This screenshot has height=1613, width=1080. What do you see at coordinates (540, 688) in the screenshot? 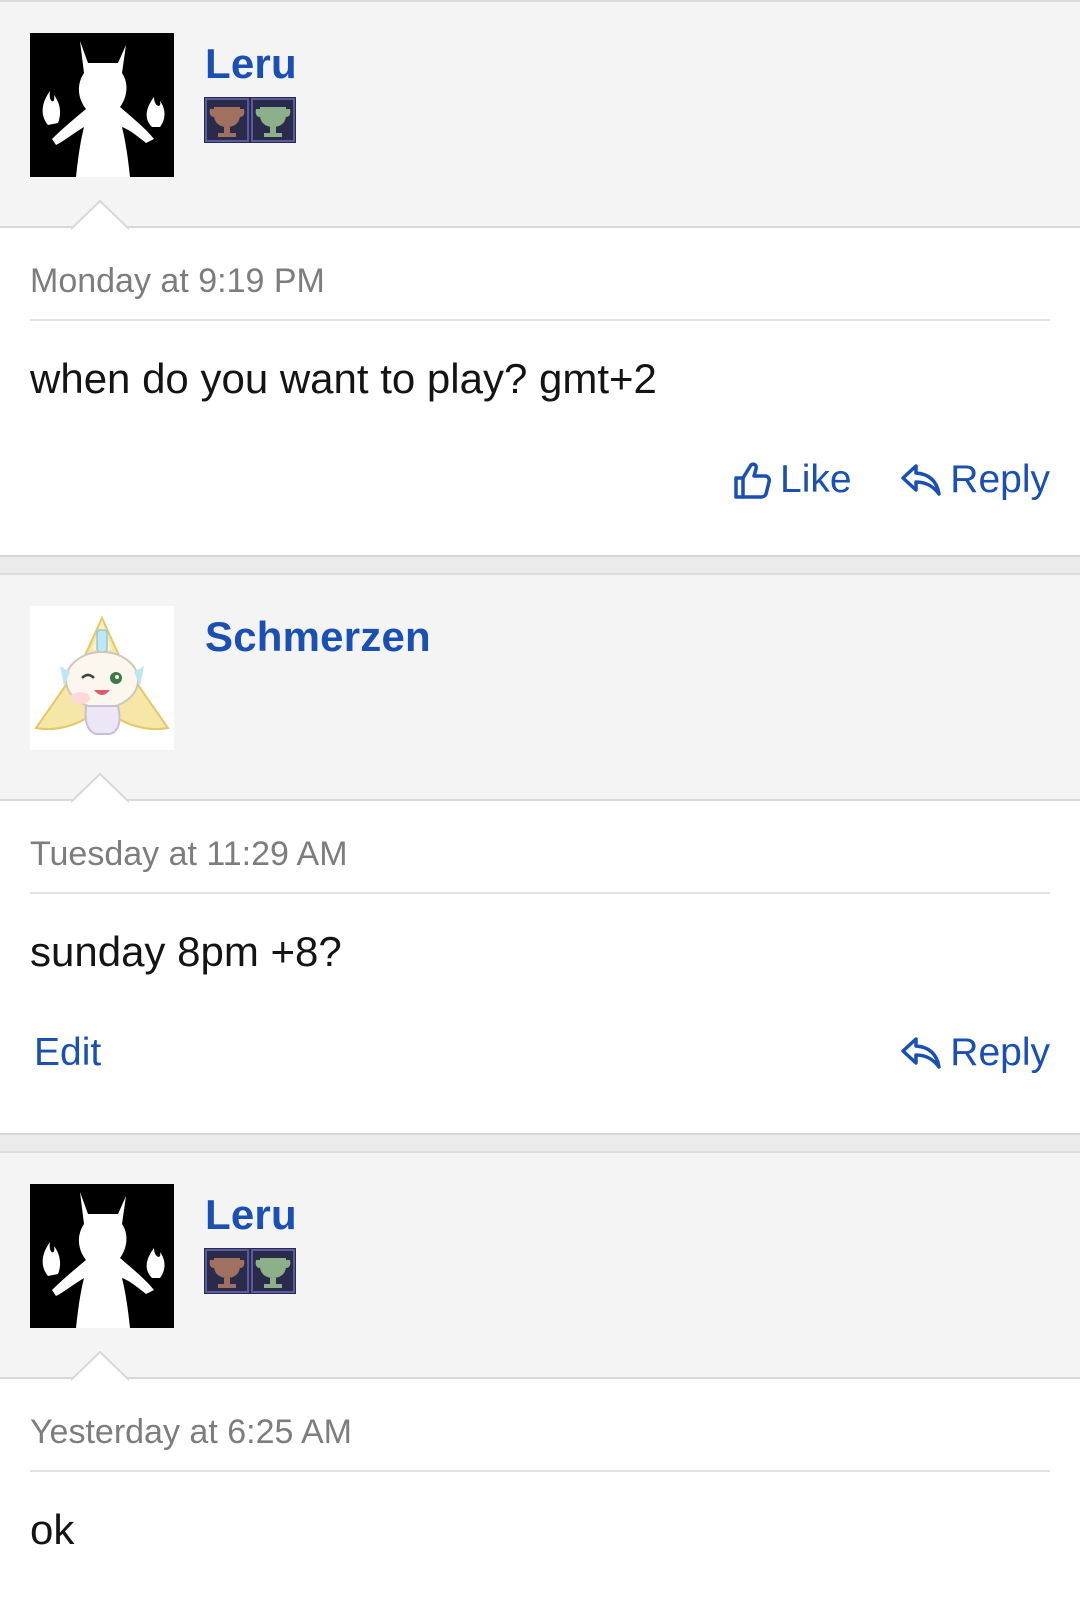
I see `post-header: Schmerzen` at bounding box center [540, 688].